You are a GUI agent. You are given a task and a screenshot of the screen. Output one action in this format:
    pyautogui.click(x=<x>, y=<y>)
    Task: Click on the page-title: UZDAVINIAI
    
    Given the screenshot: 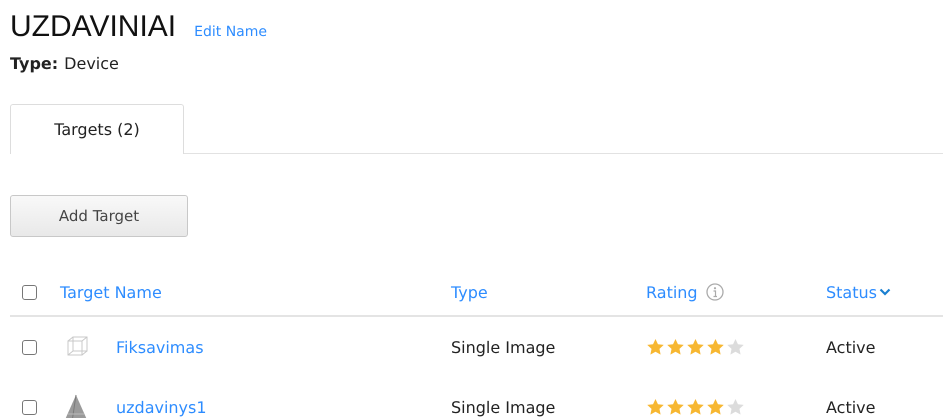 What is the action you would take?
    pyautogui.click(x=93, y=27)
    